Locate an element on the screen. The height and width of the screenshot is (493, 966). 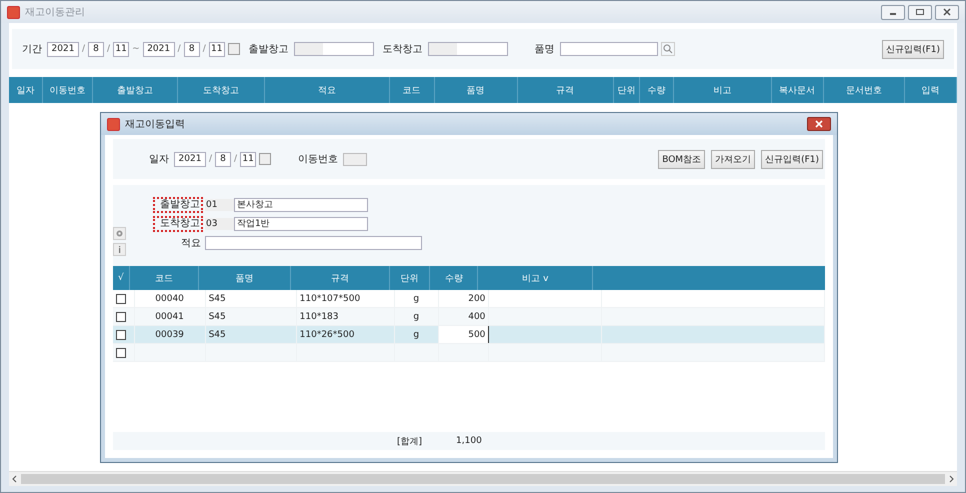
table-cell: 500 is located at coordinates (477, 335).